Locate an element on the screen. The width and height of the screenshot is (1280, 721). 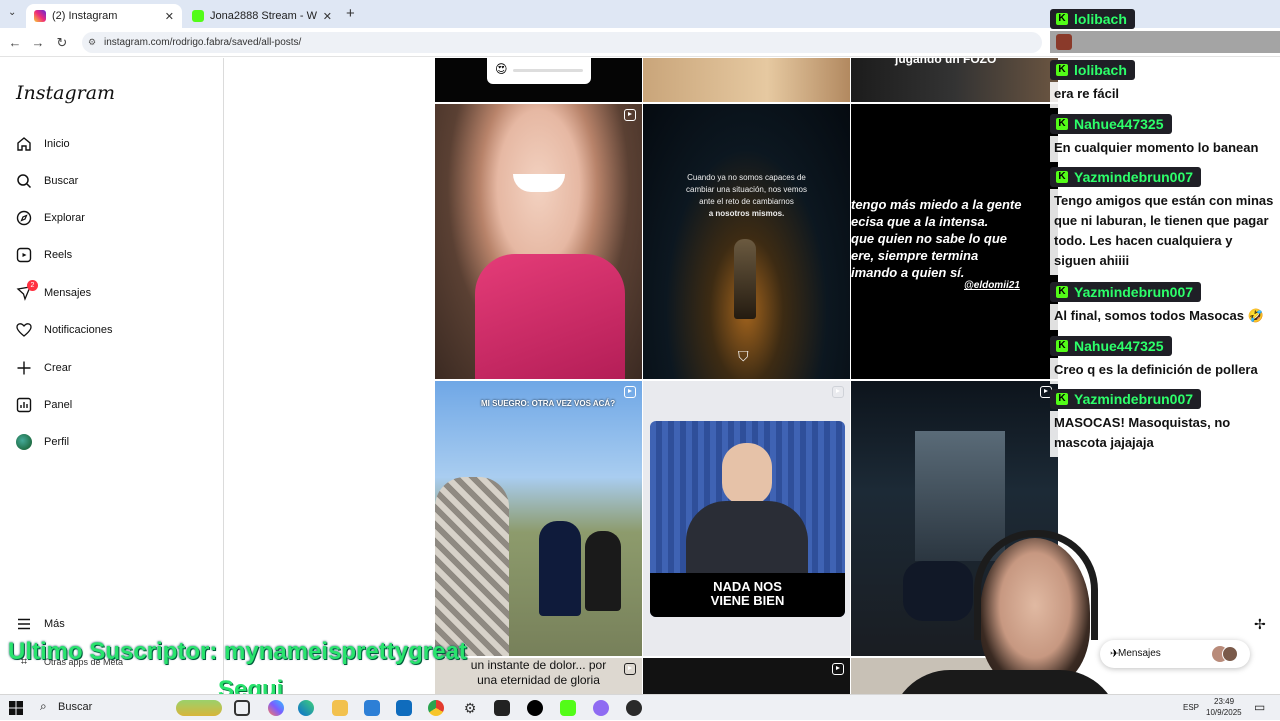
person-face is located at coordinates (747, 474).